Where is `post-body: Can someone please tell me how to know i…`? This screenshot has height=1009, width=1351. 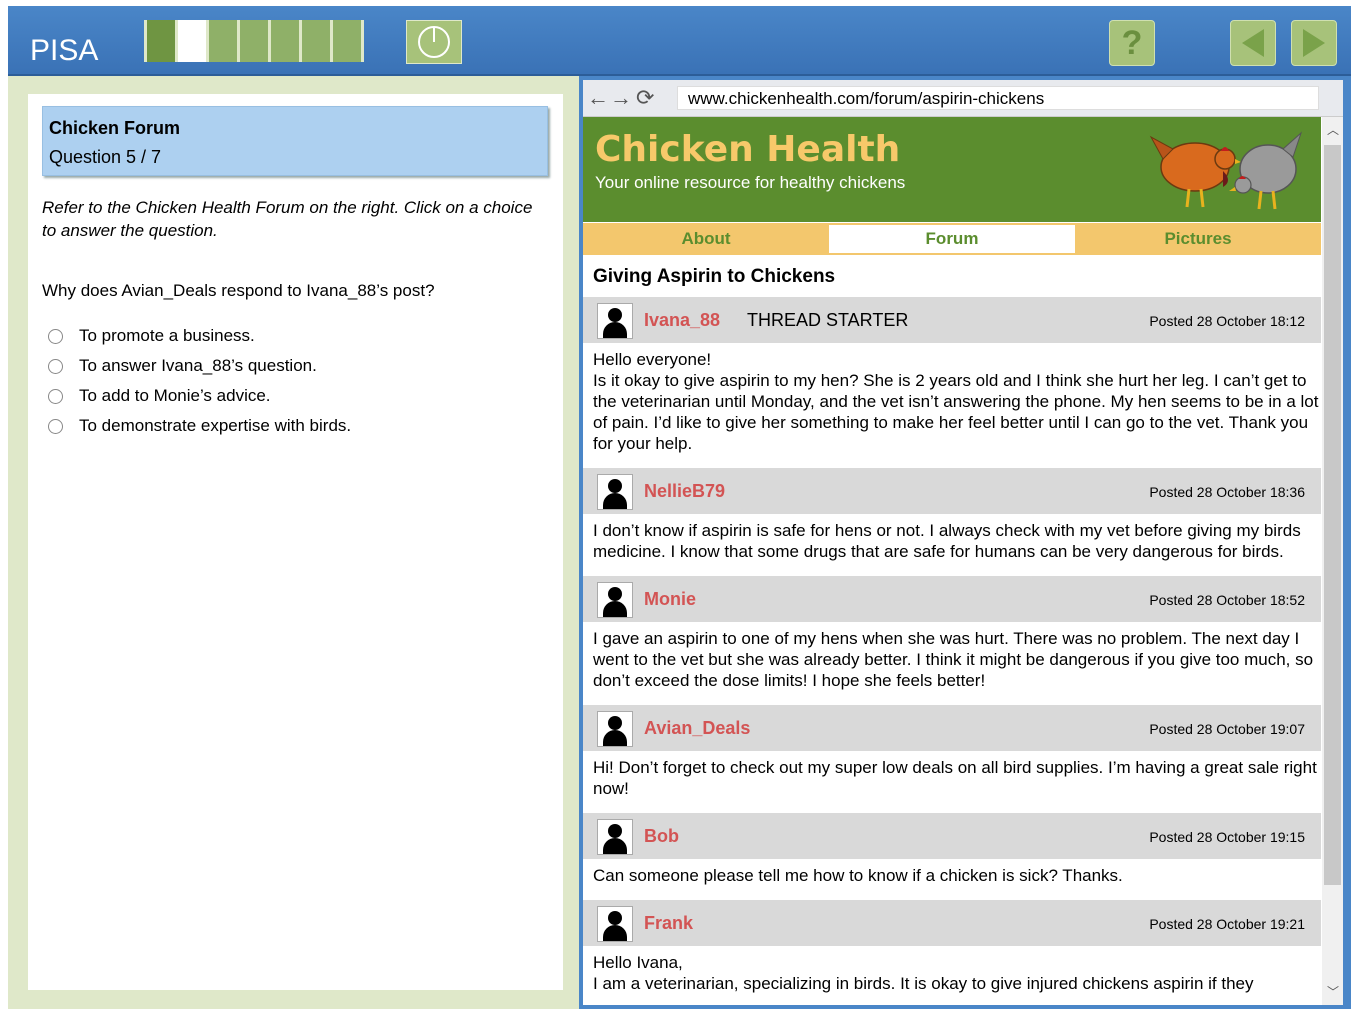
post-body: Can someone please tell me how to know i… is located at coordinates (952, 879).